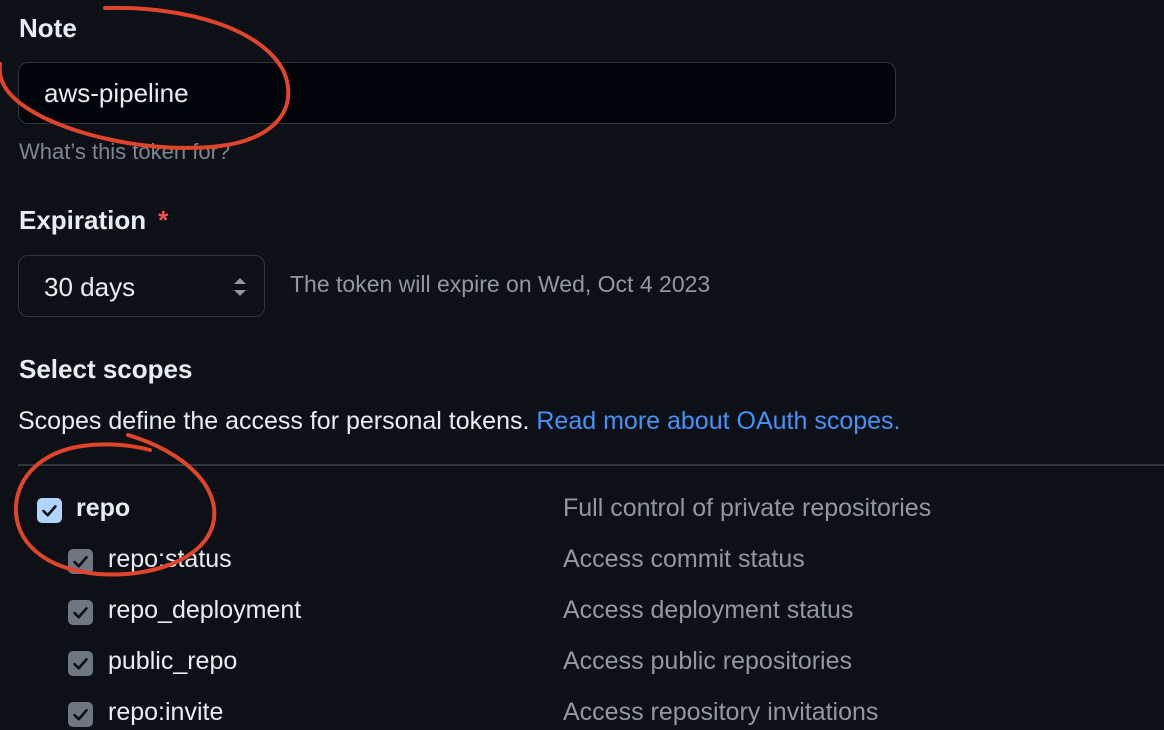 This screenshot has height=730, width=1164. Describe the element at coordinates (747, 508) in the screenshot. I see `scope-desc-repo: Full control of private repositories` at that location.